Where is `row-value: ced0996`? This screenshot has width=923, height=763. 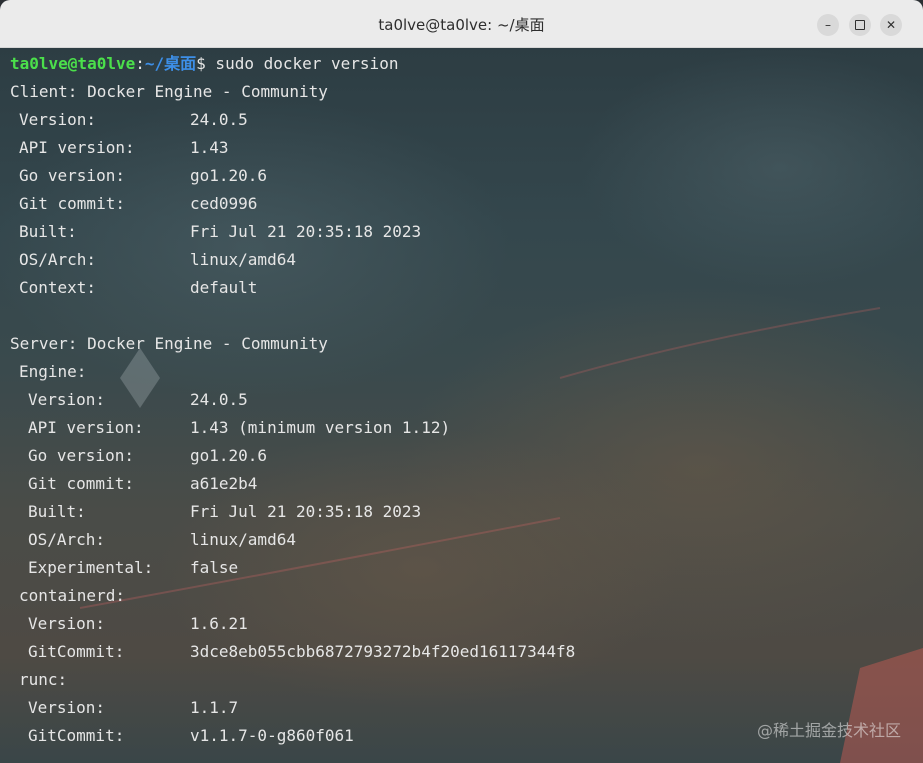 row-value: ced0996 is located at coordinates (224, 203).